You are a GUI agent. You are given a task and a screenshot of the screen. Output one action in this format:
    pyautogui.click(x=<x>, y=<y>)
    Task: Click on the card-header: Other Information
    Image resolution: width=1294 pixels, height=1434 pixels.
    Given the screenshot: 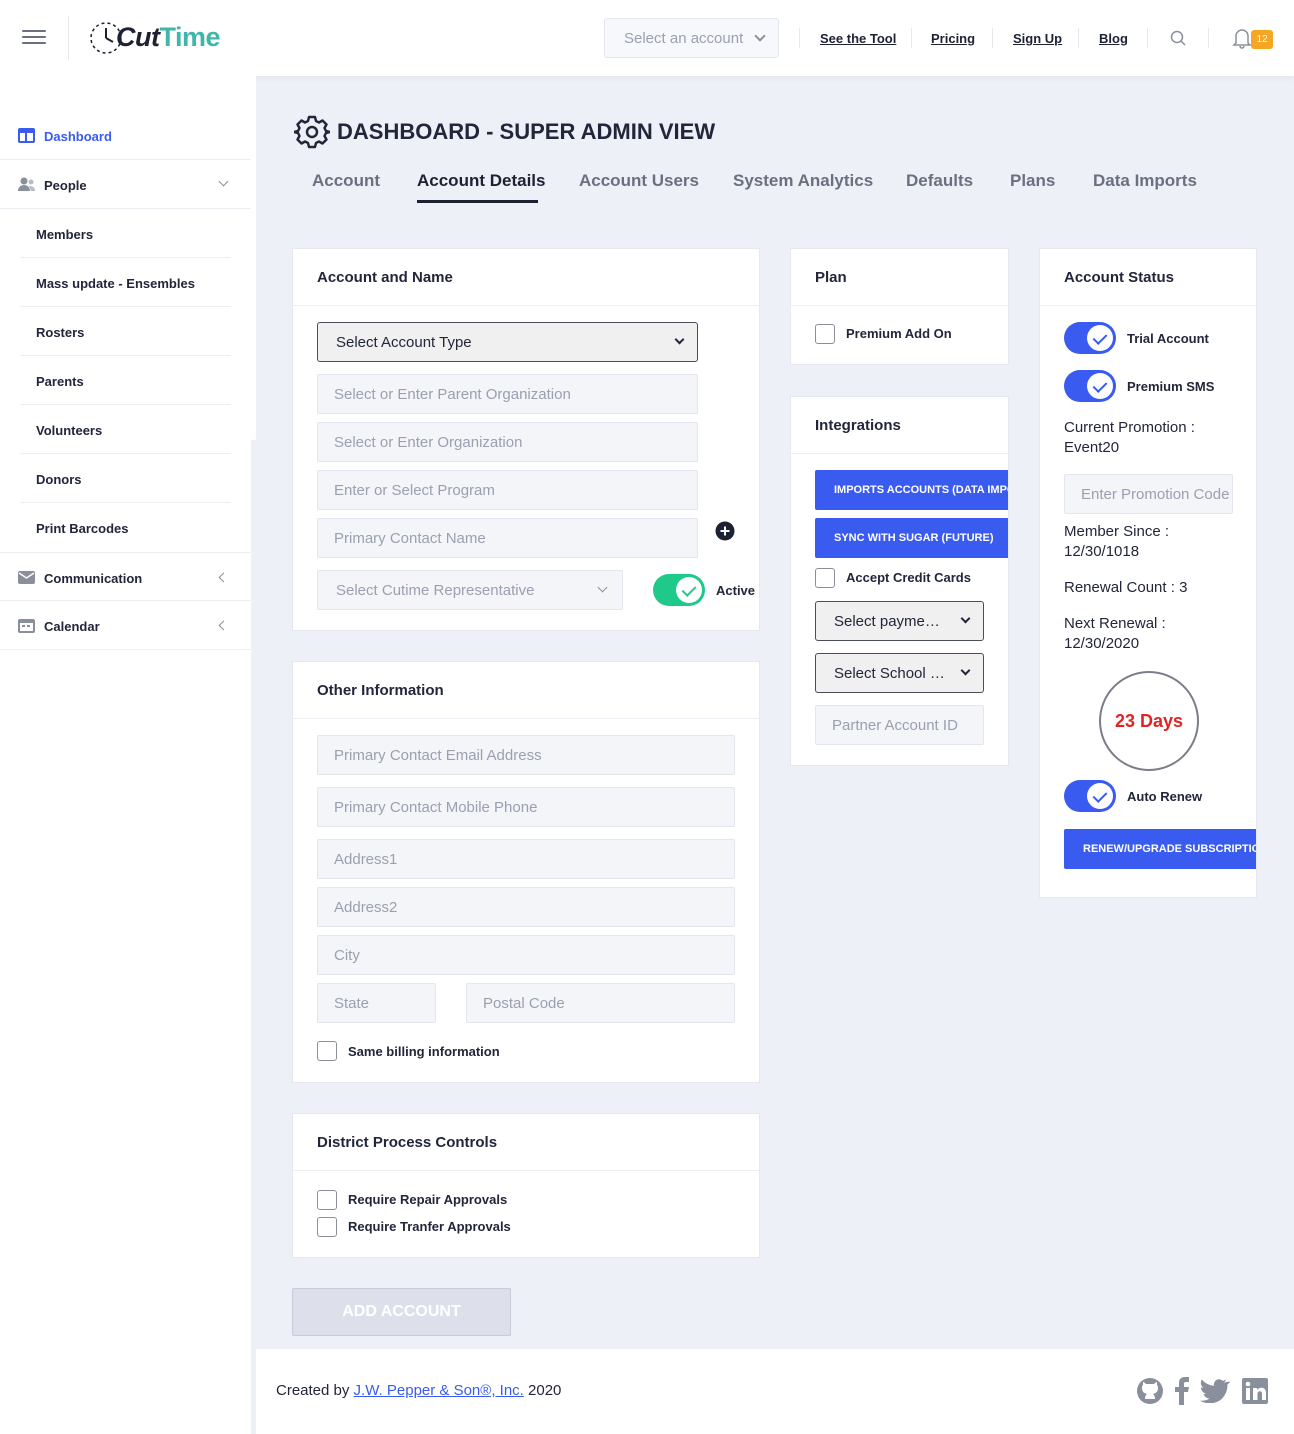 What is the action you would take?
    pyautogui.click(x=526, y=690)
    